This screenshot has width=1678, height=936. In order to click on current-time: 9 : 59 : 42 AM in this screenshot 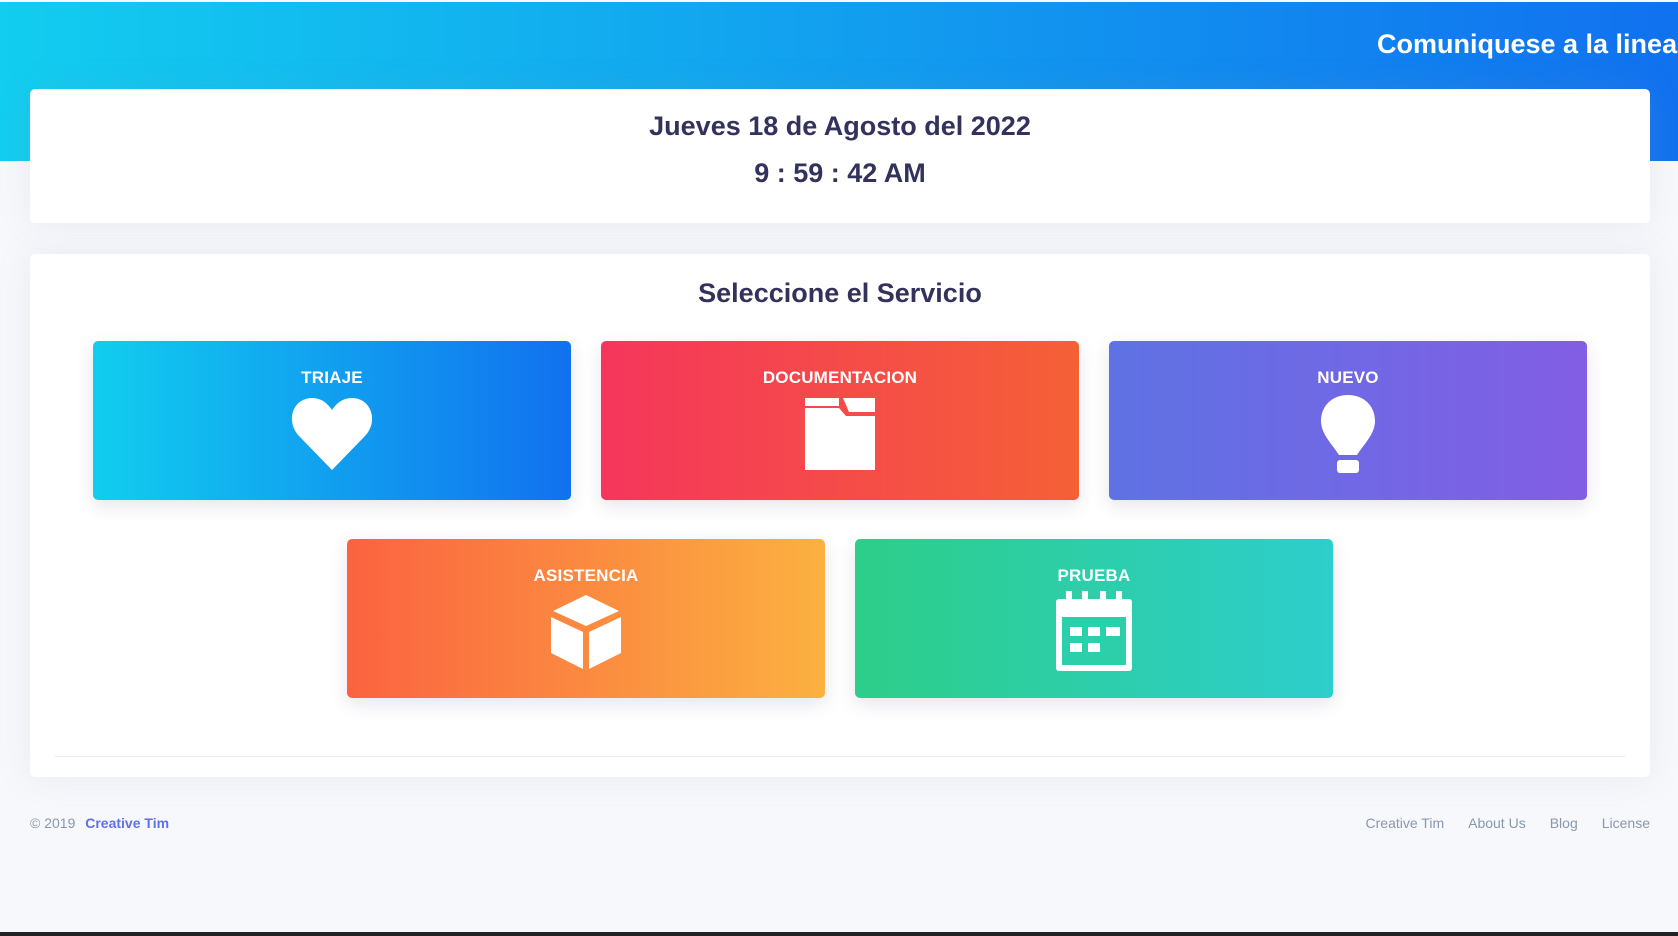, I will do `click(840, 173)`.